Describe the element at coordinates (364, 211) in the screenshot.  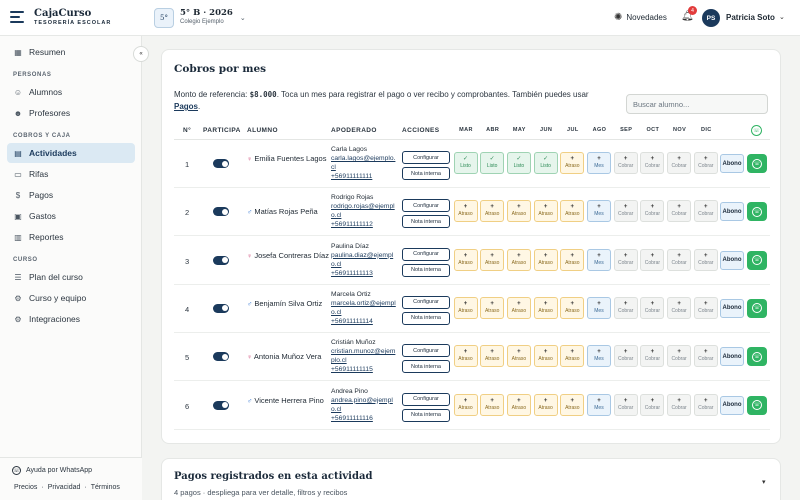
I see `guardian-email: rodrigo.rojas@ejemplo.cl` at that location.